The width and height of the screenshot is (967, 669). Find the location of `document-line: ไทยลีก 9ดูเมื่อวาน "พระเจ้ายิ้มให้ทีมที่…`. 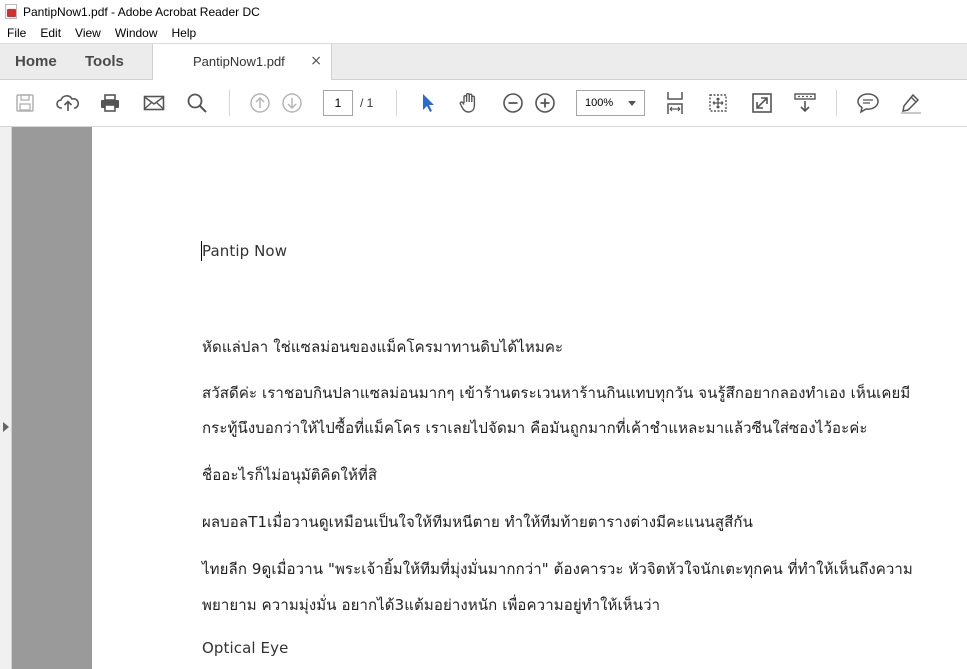

document-line: ไทยลีก 9ดูเมื่อวาน "พระเจ้ายิ้มให้ทีมที่… is located at coordinates (557, 569).